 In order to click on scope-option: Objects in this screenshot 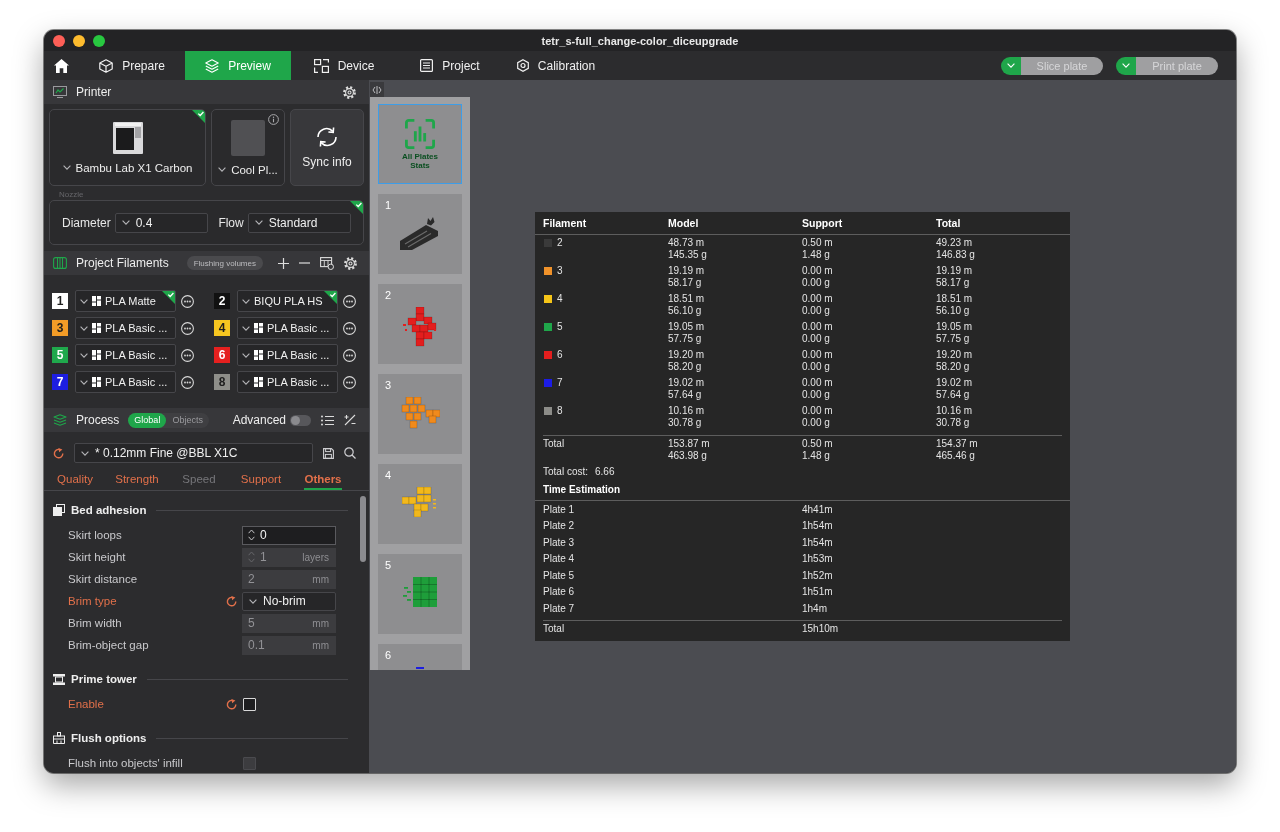, I will do `click(187, 420)`.